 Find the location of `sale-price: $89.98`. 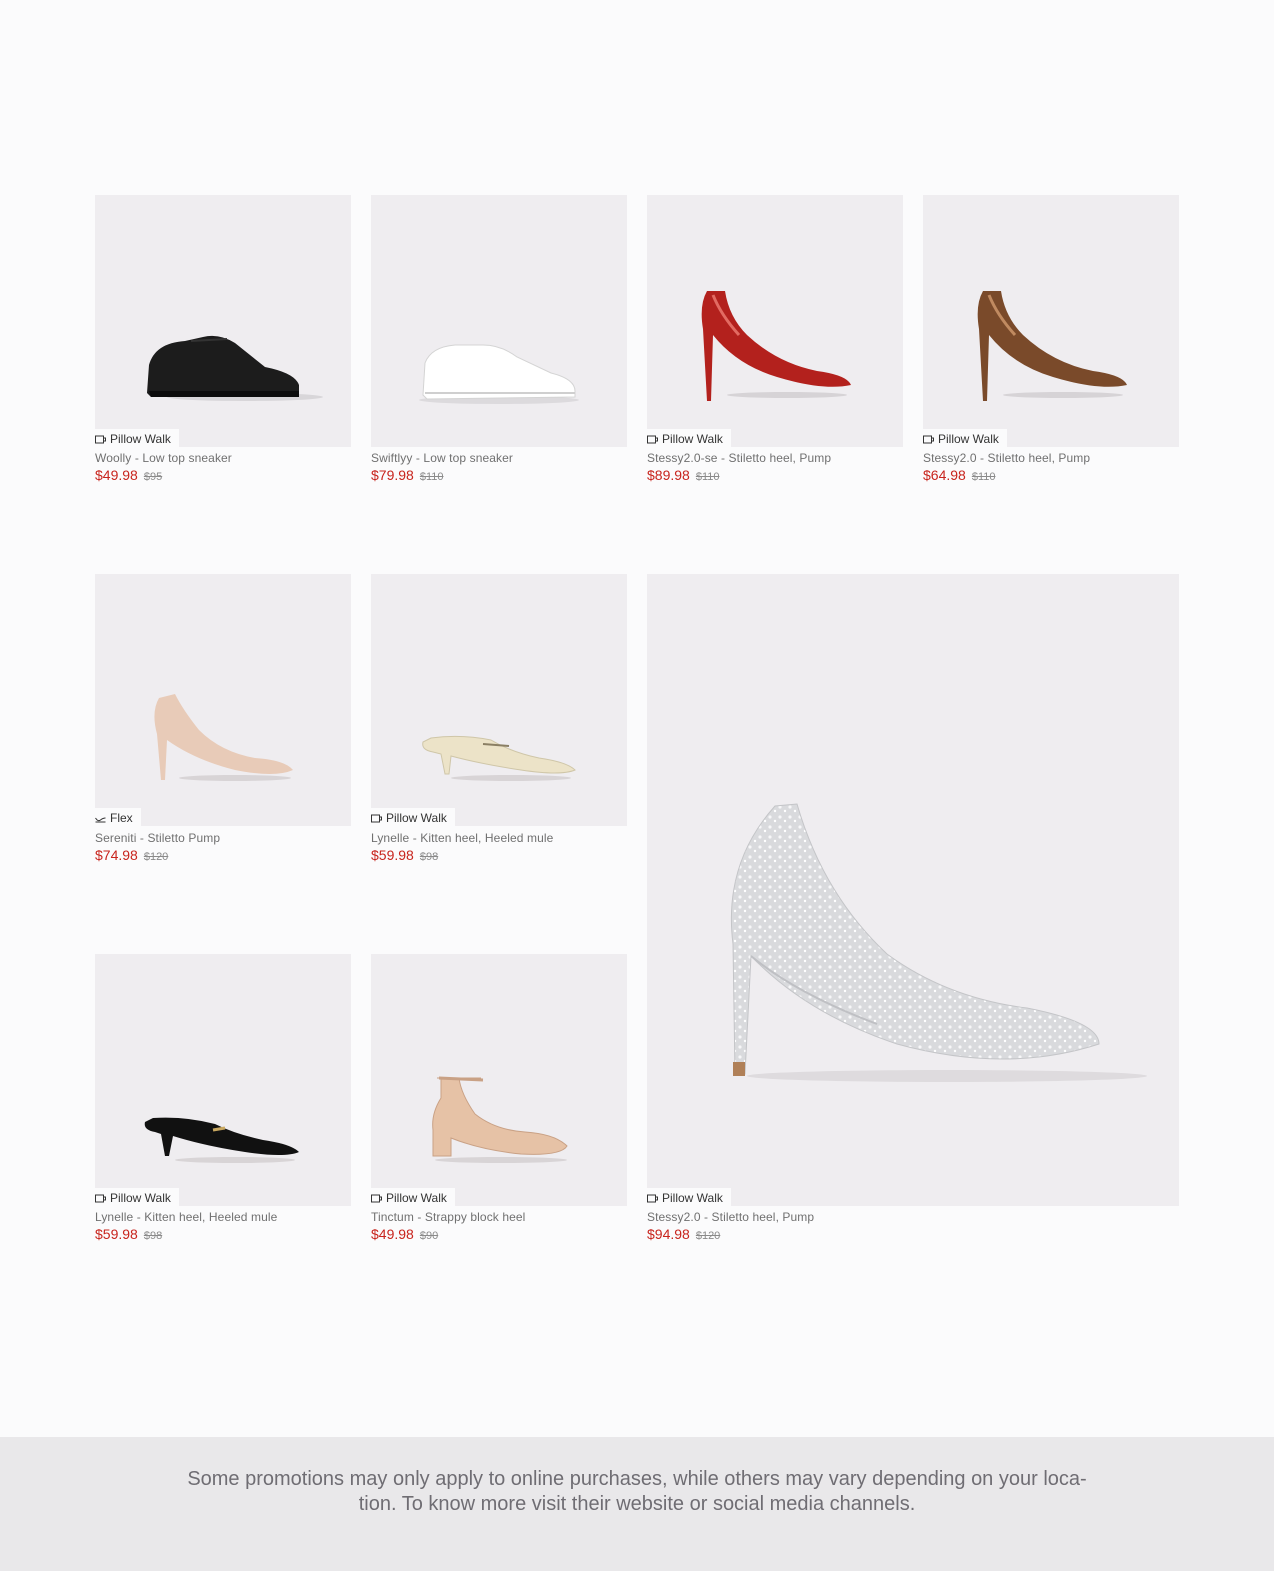

sale-price: $89.98 is located at coordinates (668, 475).